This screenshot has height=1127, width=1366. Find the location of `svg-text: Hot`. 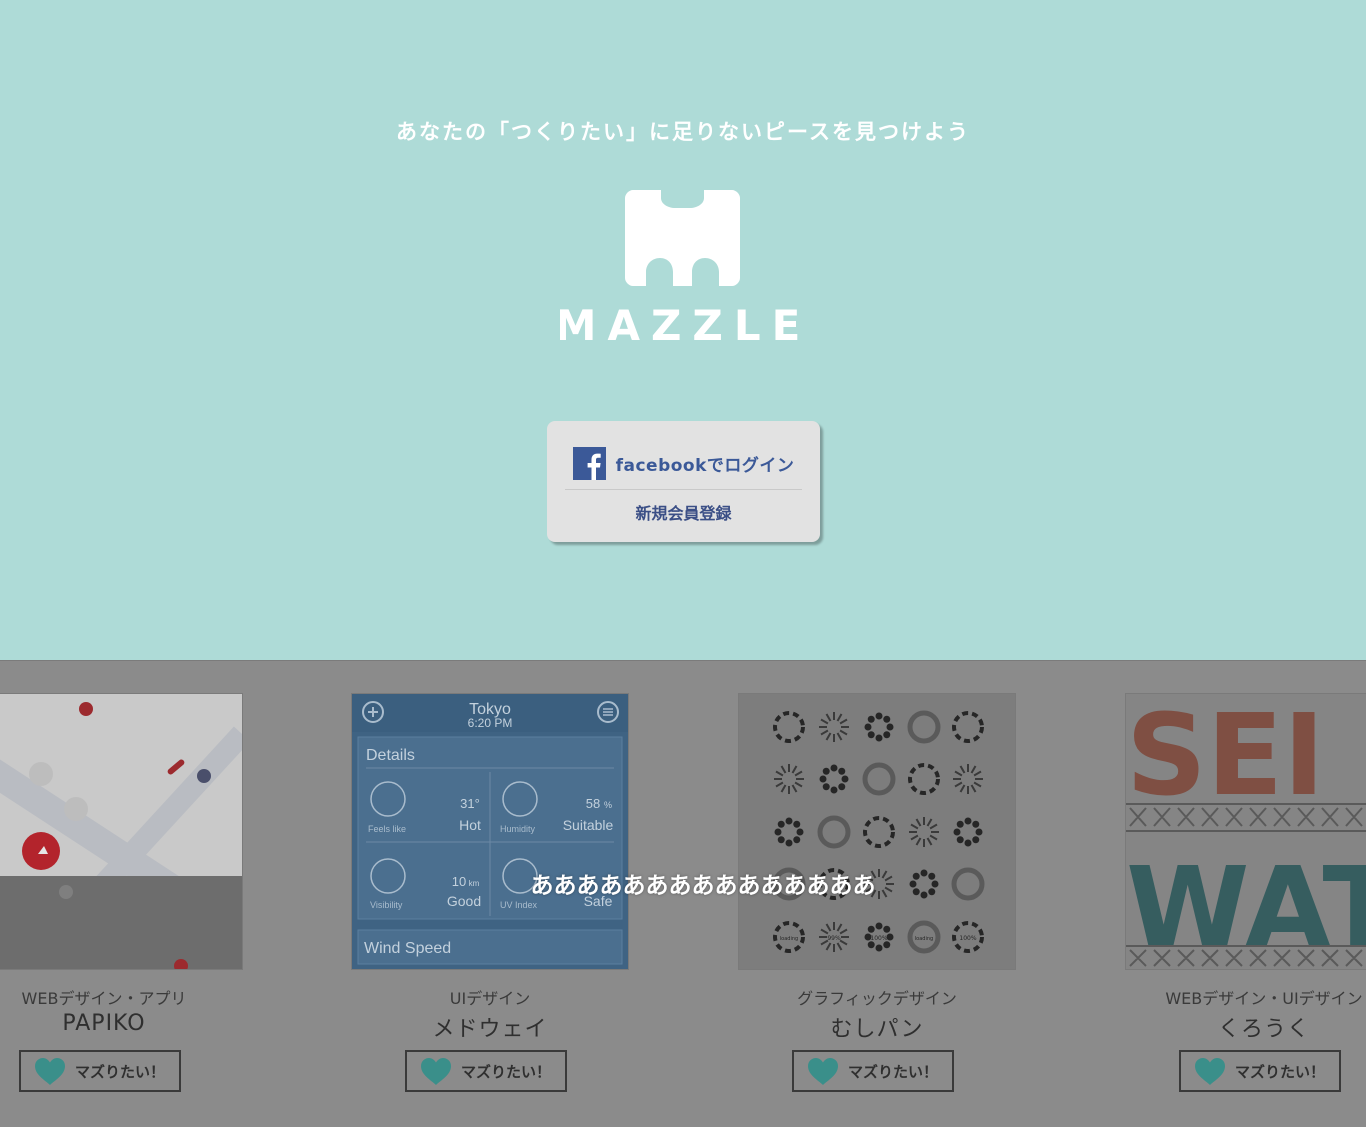

svg-text: Hot is located at coordinates (470, 825).